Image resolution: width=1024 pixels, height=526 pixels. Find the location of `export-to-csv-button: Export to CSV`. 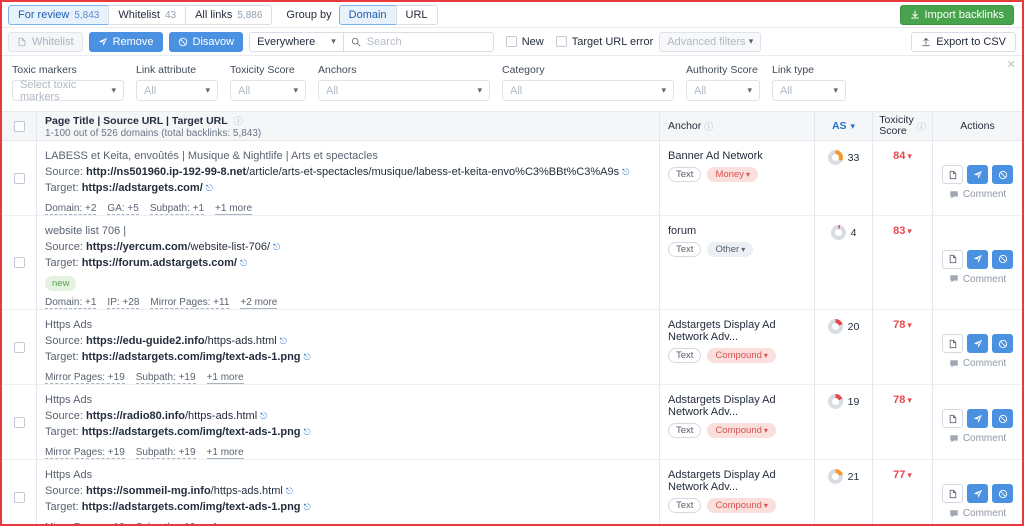

export-to-csv-button: Export to CSV is located at coordinates (963, 41).